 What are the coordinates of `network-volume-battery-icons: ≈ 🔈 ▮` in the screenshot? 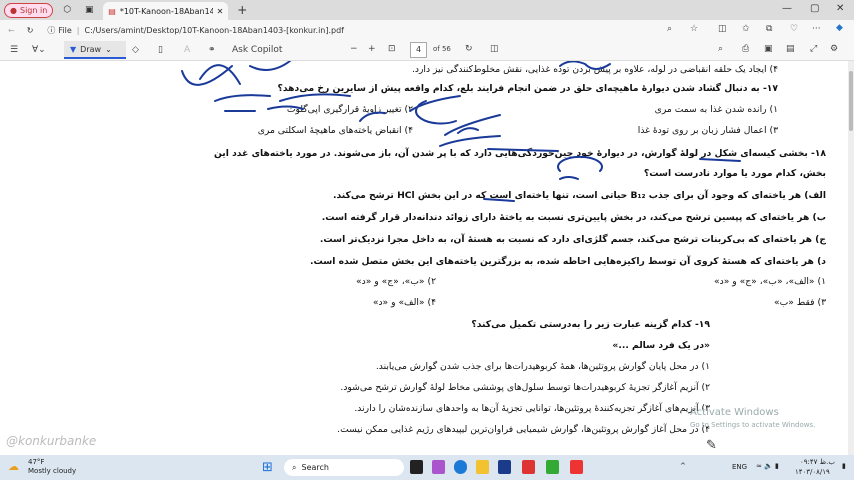 It's located at (767, 466).